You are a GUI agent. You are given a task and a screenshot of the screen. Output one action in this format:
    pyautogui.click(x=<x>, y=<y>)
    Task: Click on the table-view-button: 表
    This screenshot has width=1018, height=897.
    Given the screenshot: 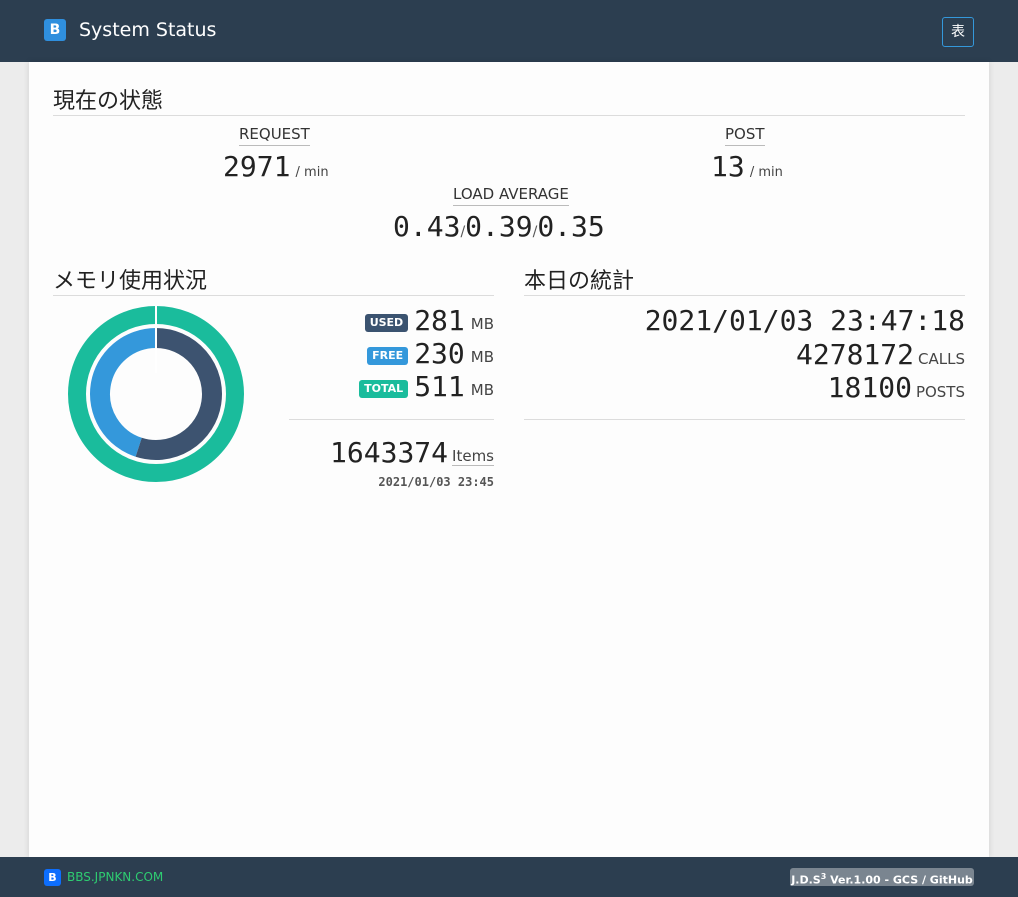 What is the action you would take?
    pyautogui.click(x=958, y=32)
    